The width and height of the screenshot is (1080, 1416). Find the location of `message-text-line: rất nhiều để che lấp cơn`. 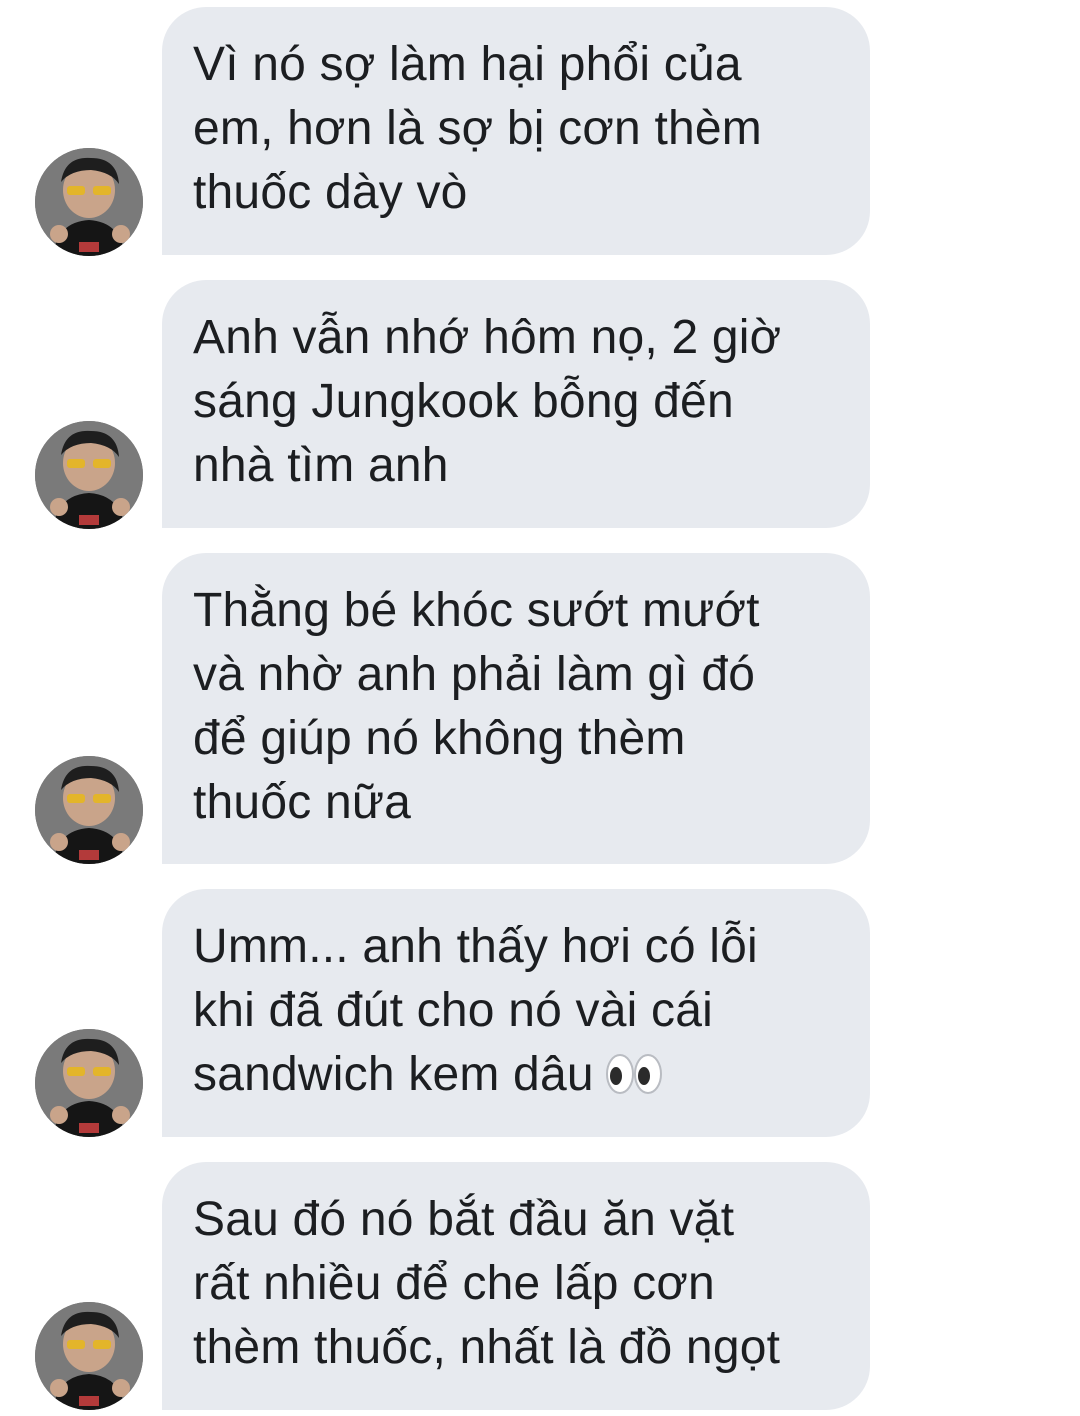

message-text-line: rất nhiều để che lấp cơn is located at coordinates (454, 1283).